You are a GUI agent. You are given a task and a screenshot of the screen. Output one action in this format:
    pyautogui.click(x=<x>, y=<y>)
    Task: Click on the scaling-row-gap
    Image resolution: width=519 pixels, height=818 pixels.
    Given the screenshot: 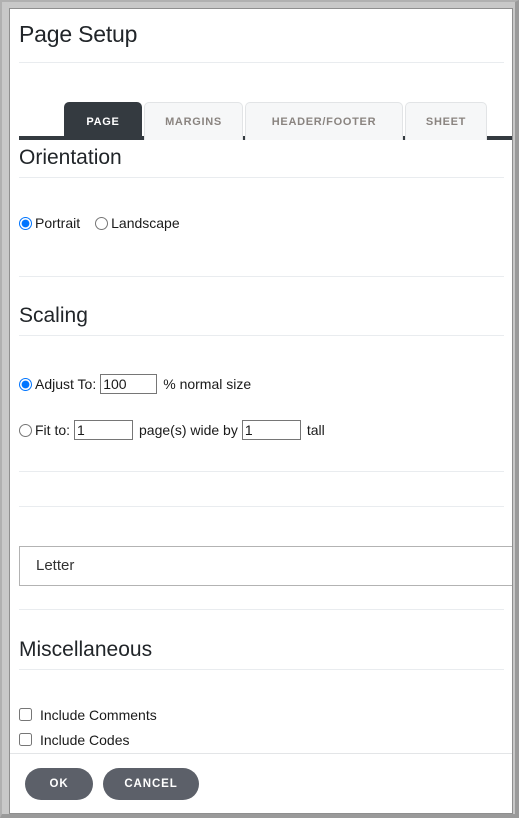 What is the action you would take?
    pyautogui.click(x=265, y=407)
    